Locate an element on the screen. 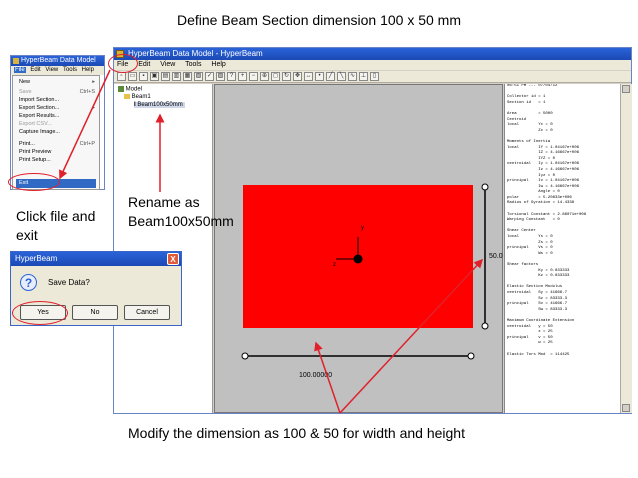  main-window-title: HyperBeam Data Model - HyperBeam is located at coordinates (195, 53).